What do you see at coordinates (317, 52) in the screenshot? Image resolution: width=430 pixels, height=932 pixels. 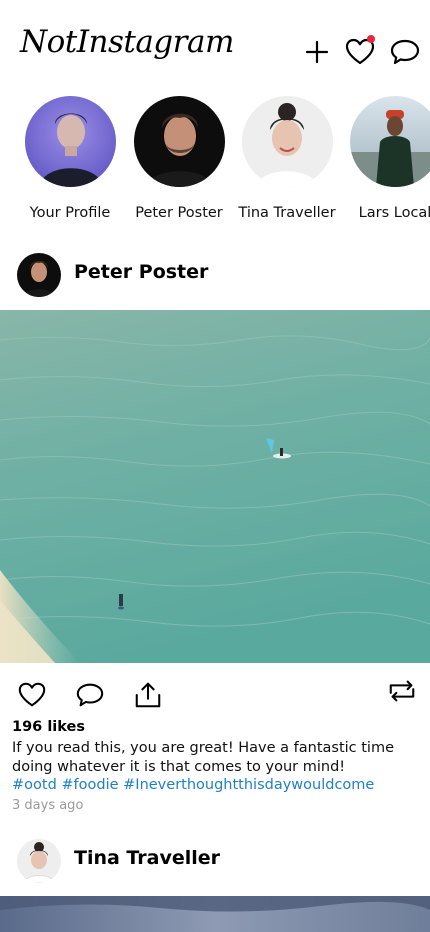 I see `plus-icon` at bounding box center [317, 52].